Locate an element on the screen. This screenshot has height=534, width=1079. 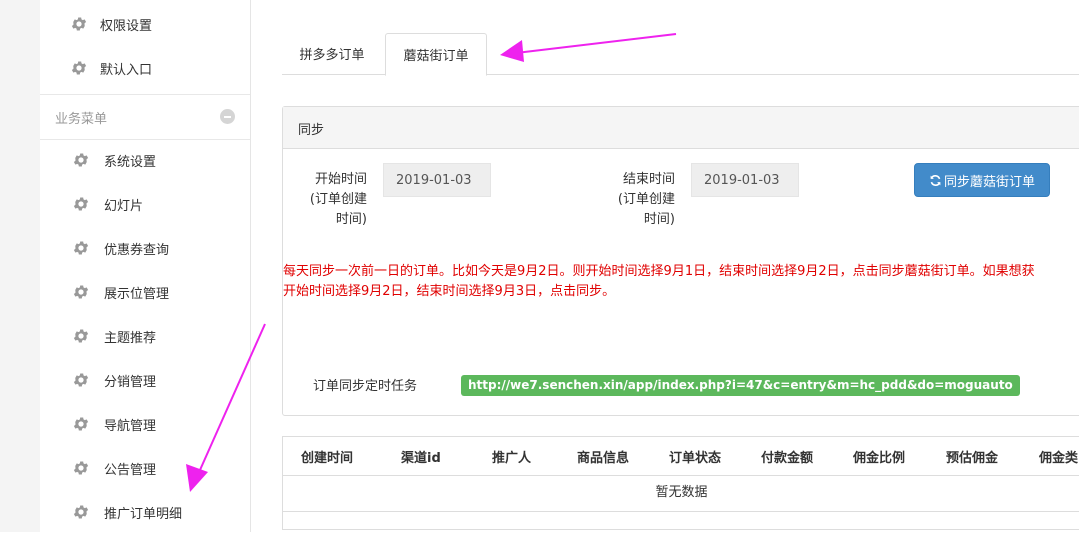
refresh-icon is located at coordinates (935, 180).